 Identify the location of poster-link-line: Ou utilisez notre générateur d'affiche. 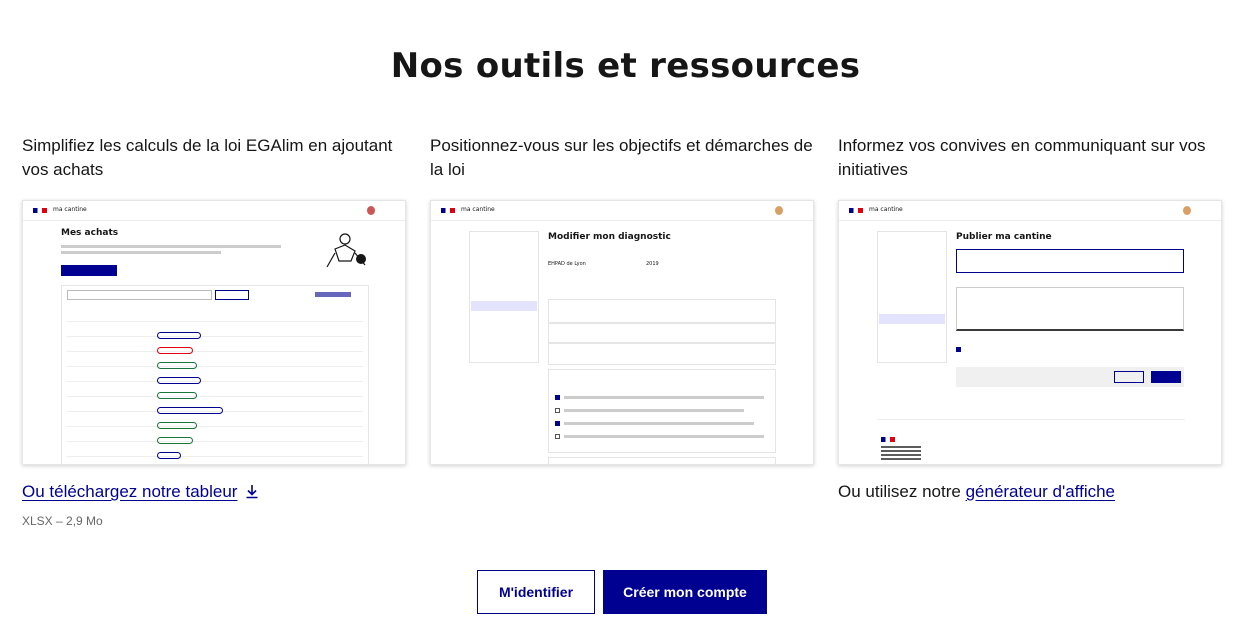
(976, 492).